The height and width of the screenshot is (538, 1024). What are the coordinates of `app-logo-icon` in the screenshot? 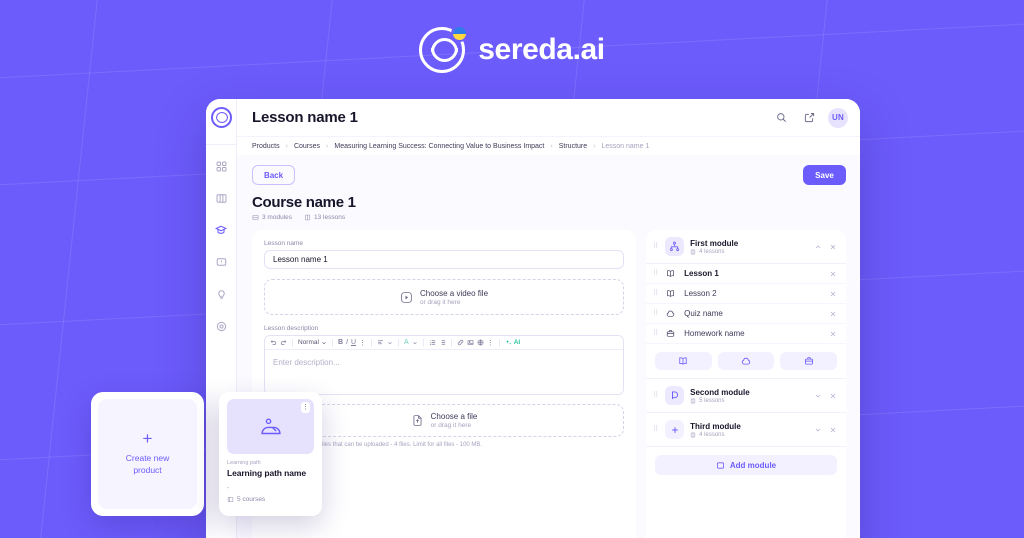 It's located at (221, 117).